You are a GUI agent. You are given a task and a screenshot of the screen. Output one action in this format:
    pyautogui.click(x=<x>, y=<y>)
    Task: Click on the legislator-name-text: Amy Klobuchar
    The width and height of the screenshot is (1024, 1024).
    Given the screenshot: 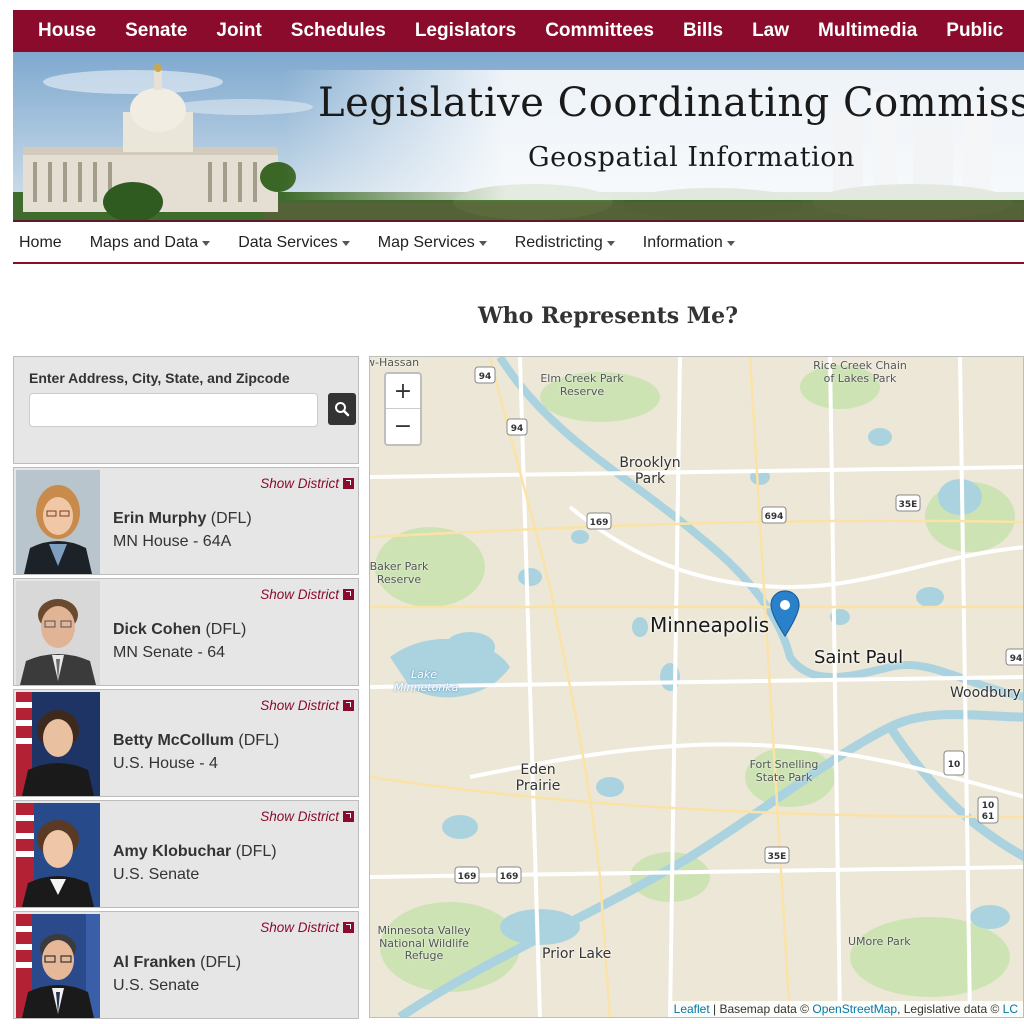 What is the action you would take?
    pyautogui.click(x=172, y=851)
    